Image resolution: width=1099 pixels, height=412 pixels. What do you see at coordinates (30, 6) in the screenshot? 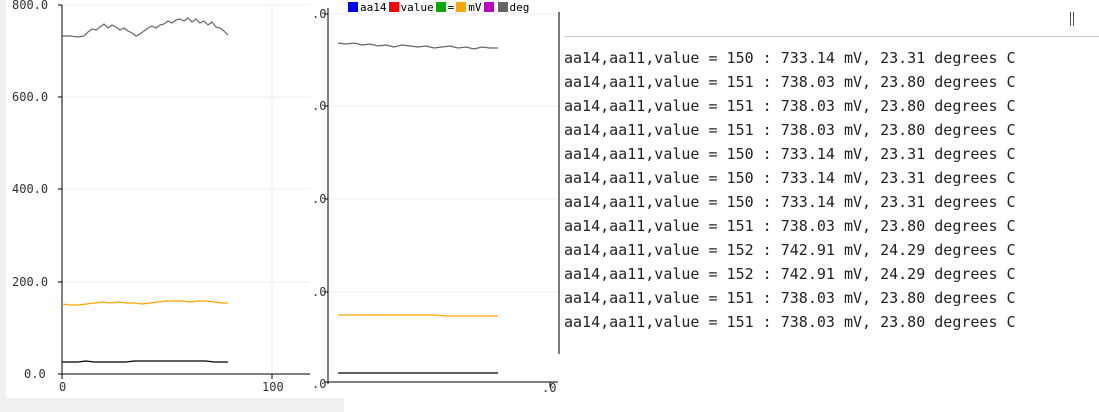
I see `y-tick-label: 800.0` at bounding box center [30, 6].